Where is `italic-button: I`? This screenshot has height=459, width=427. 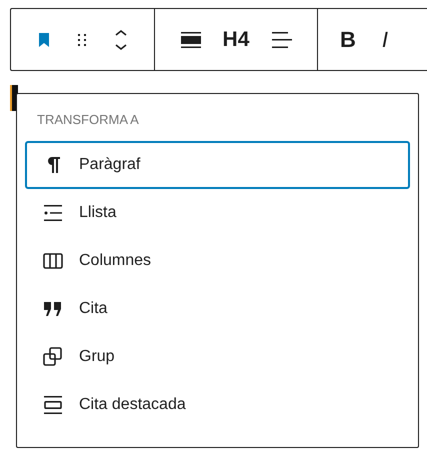
italic-button: I is located at coordinates (385, 39).